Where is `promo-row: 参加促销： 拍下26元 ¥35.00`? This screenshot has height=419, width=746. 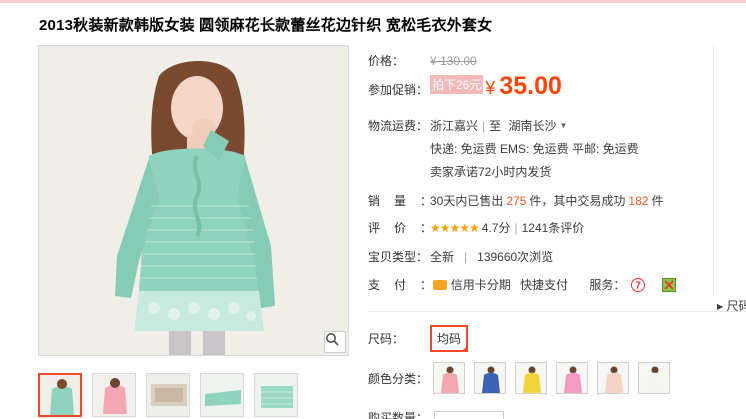
promo-row: 参加促销： 拍下26元 ¥35.00 is located at coordinates (465, 86).